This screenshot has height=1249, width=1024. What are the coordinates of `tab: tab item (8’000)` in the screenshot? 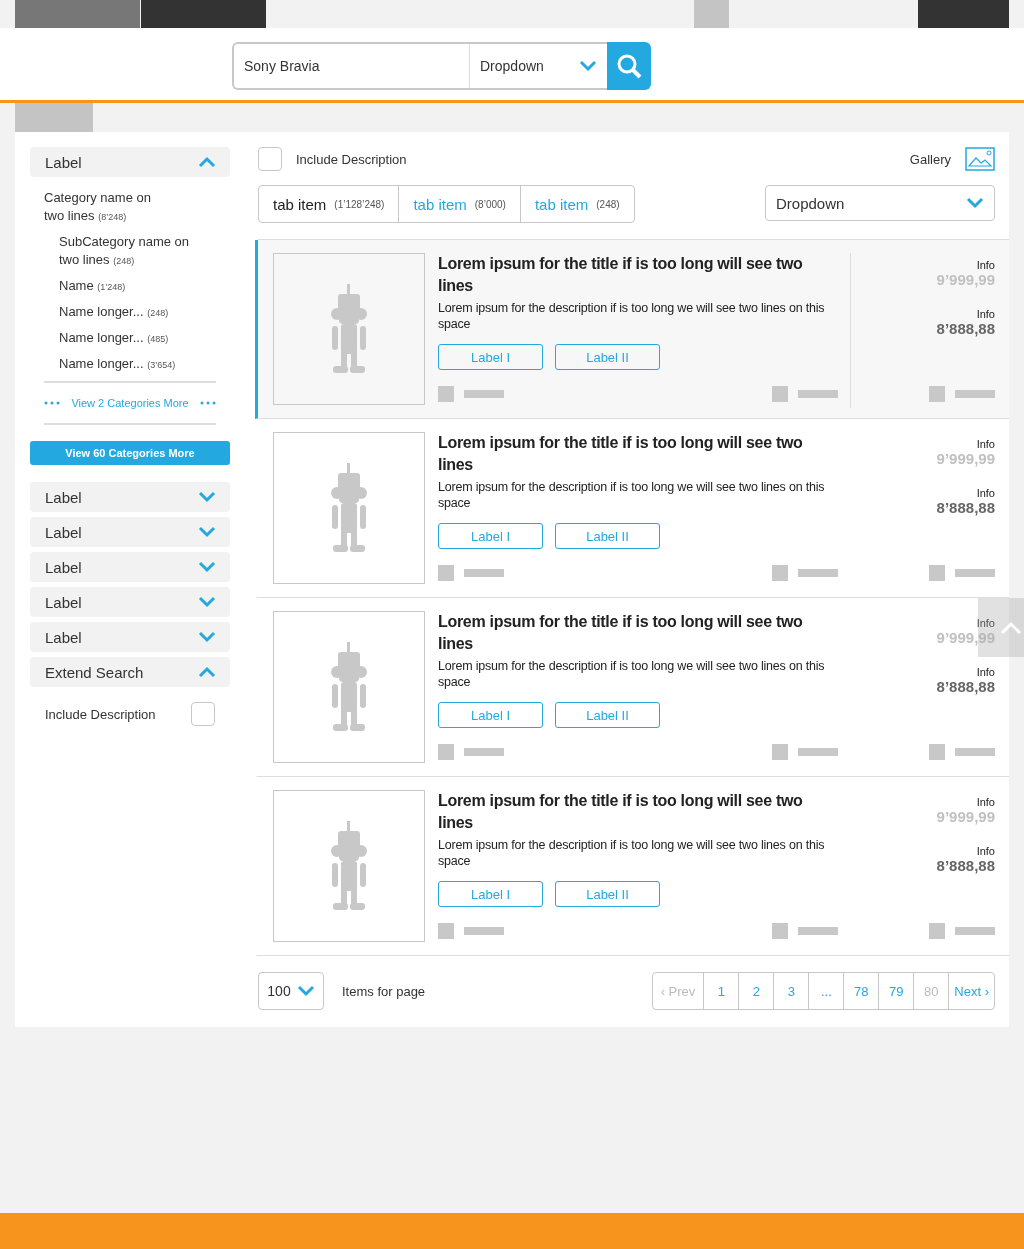 It's located at (459, 204).